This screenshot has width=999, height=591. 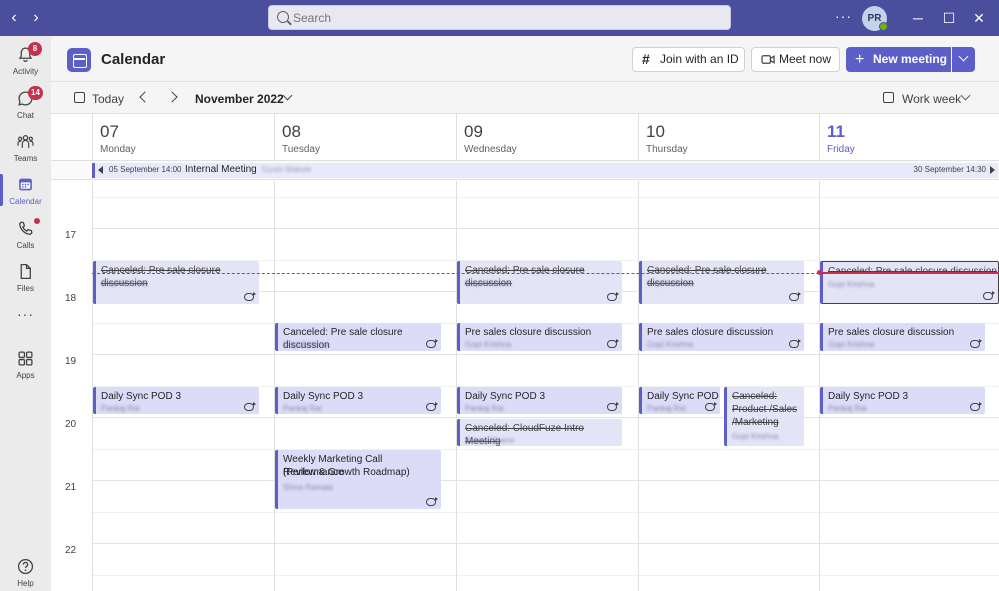 What do you see at coordinates (172, 97) in the screenshot?
I see `next-week-icon` at bounding box center [172, 97].